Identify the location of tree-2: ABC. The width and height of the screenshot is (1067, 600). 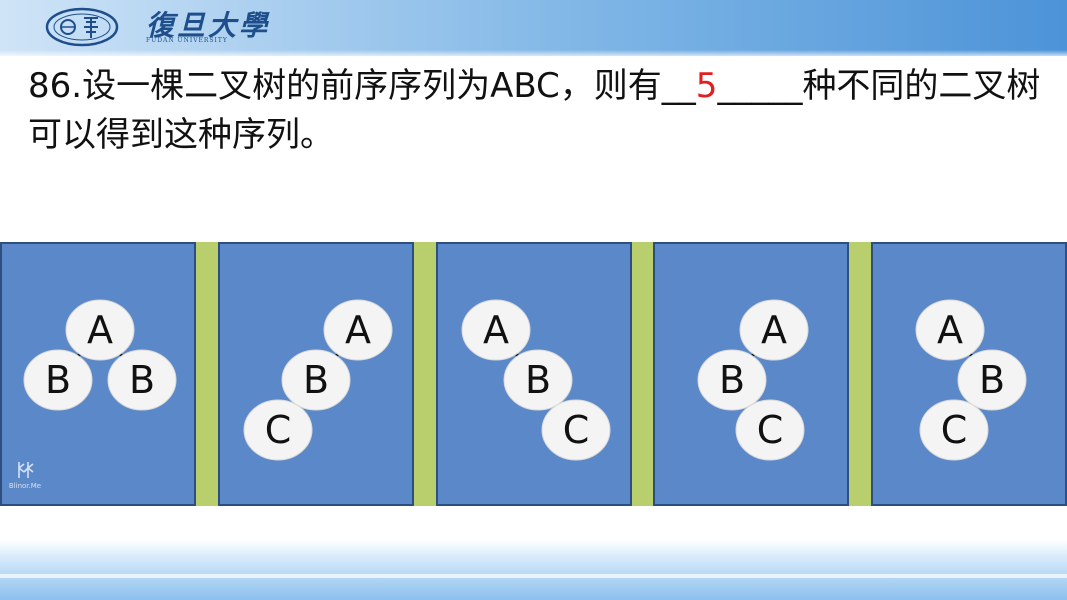
(318, 380).